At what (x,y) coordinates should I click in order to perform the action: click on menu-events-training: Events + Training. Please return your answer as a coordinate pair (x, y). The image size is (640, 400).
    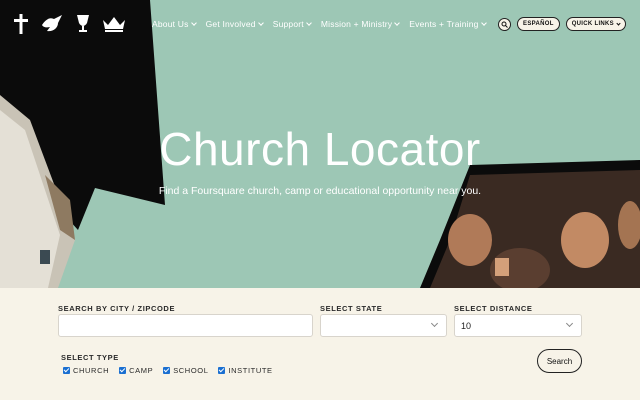
    Looking at the image, I should click on (448, 24).